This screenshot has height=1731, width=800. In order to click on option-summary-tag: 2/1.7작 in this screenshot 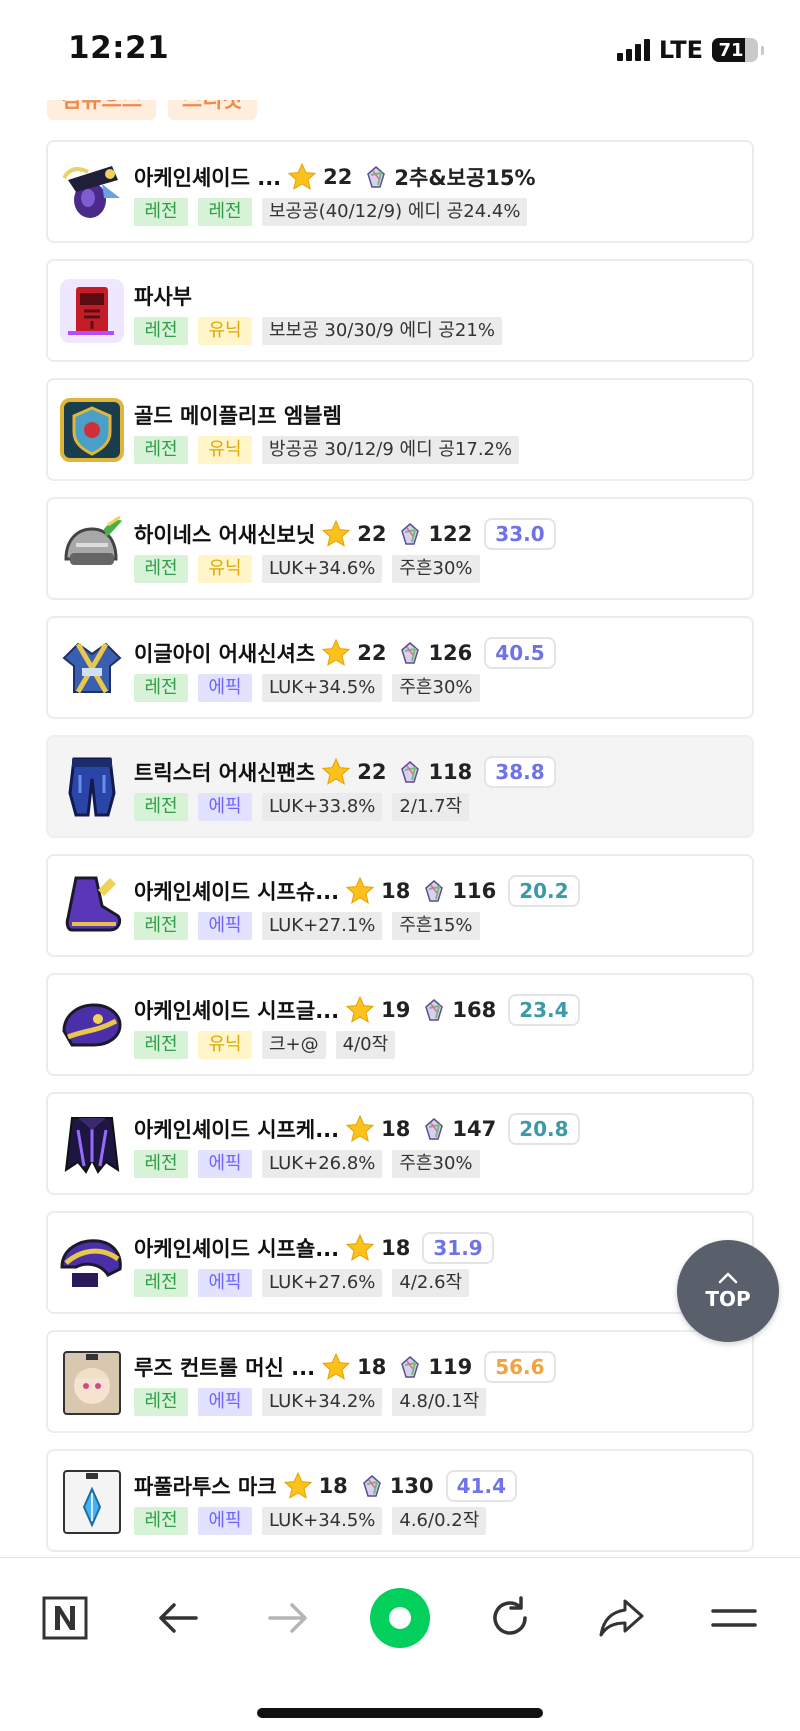, I will do `click(431, 807)`.